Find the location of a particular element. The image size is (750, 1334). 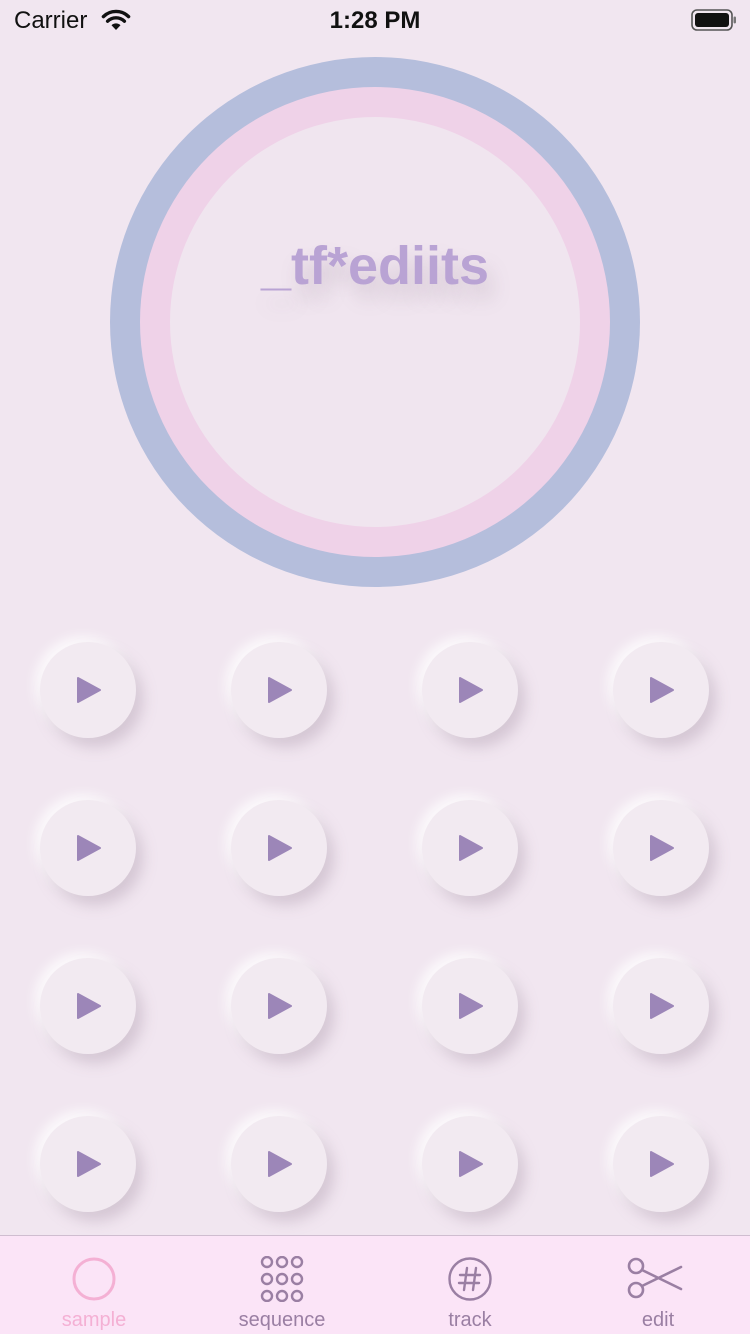

tab-edit: edit is located at coordinates (657, 1285).